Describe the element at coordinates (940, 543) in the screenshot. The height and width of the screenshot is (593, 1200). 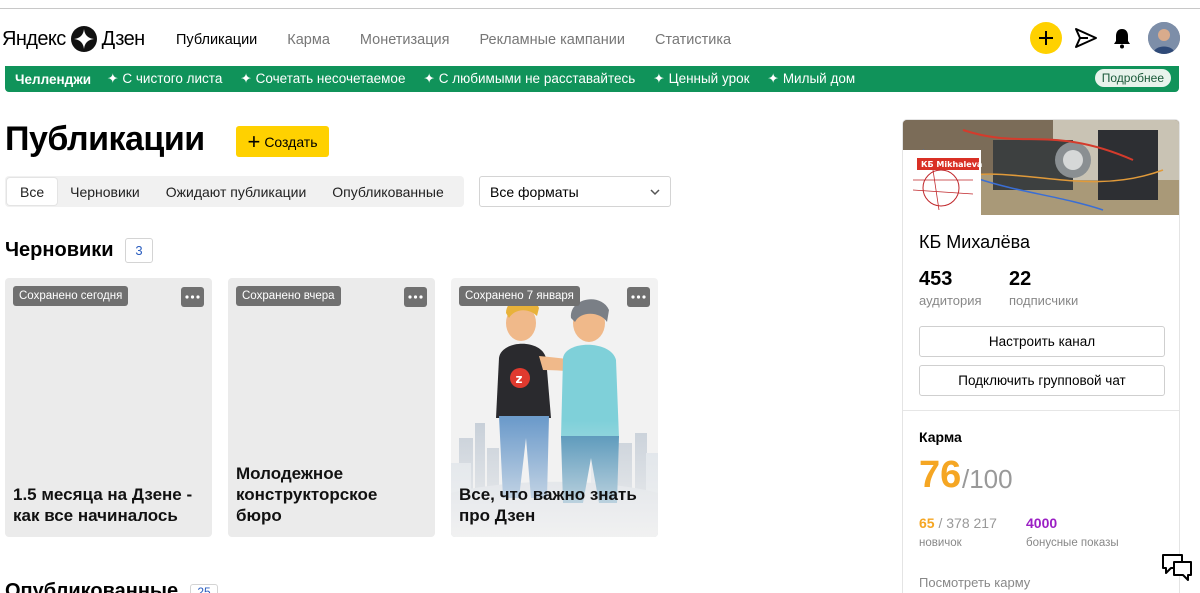
I see `rank-label: новичок` at that location.